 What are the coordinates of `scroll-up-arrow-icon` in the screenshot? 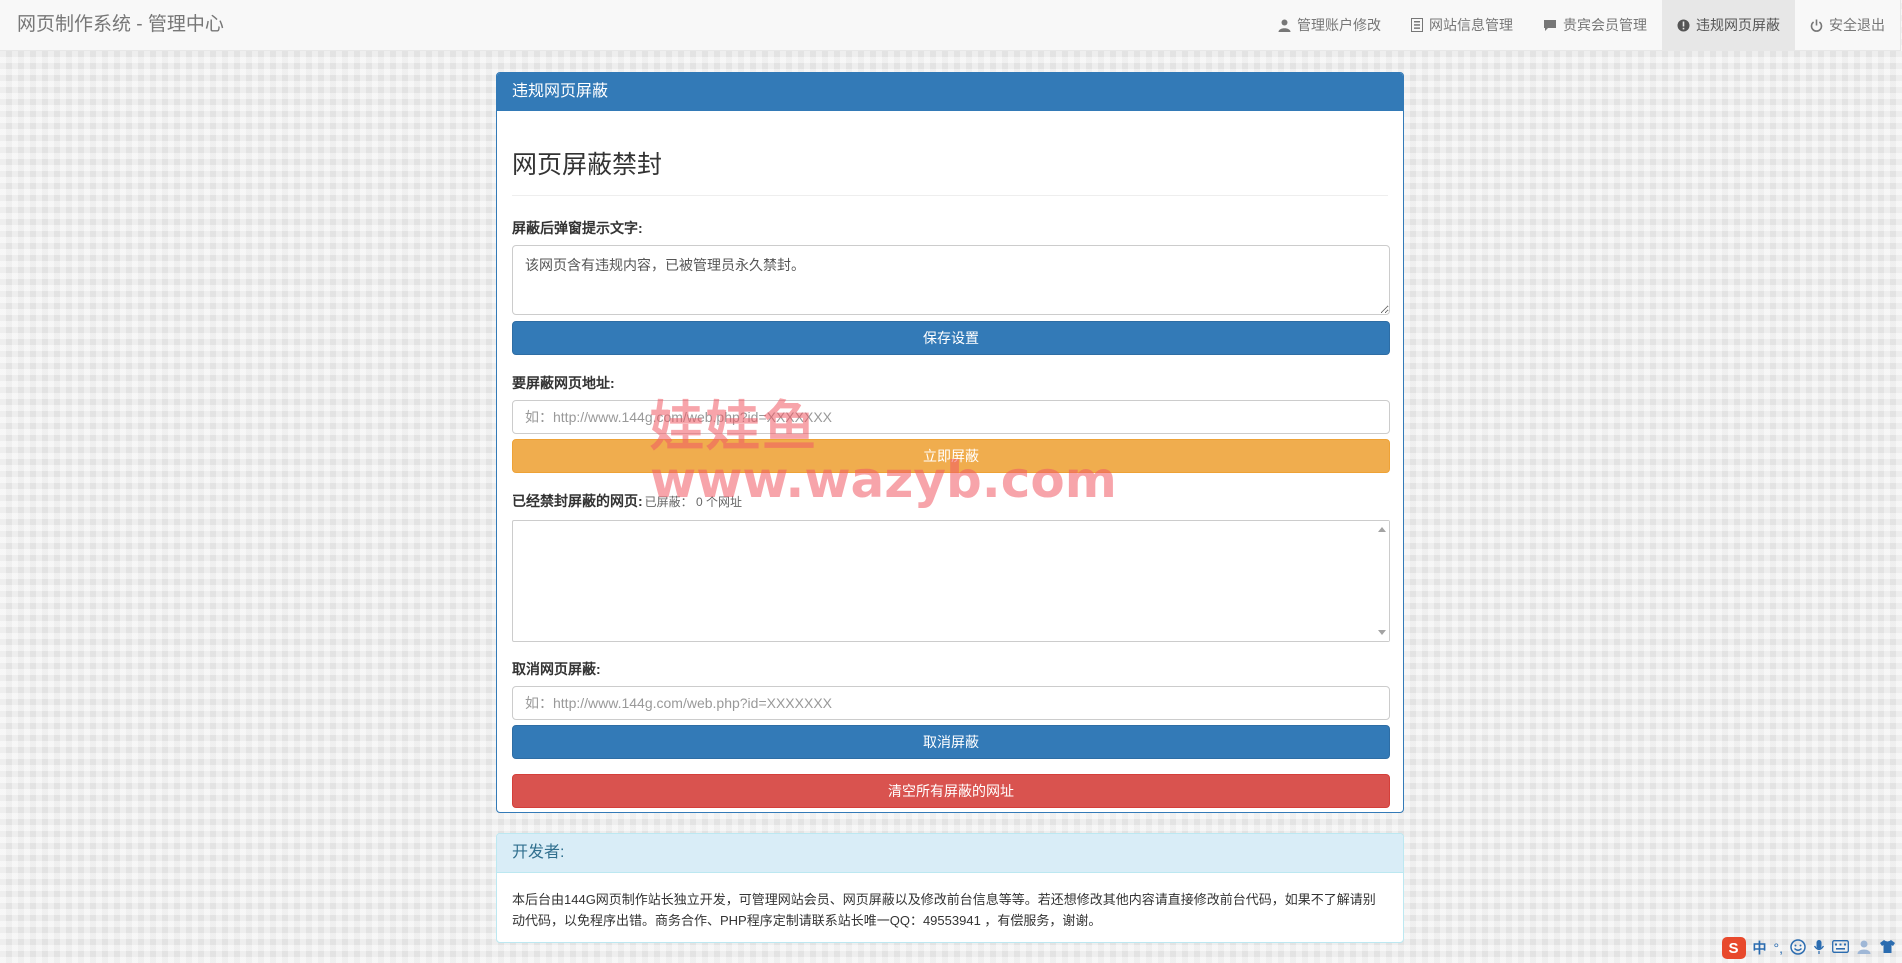 It's located at (1382, 529).